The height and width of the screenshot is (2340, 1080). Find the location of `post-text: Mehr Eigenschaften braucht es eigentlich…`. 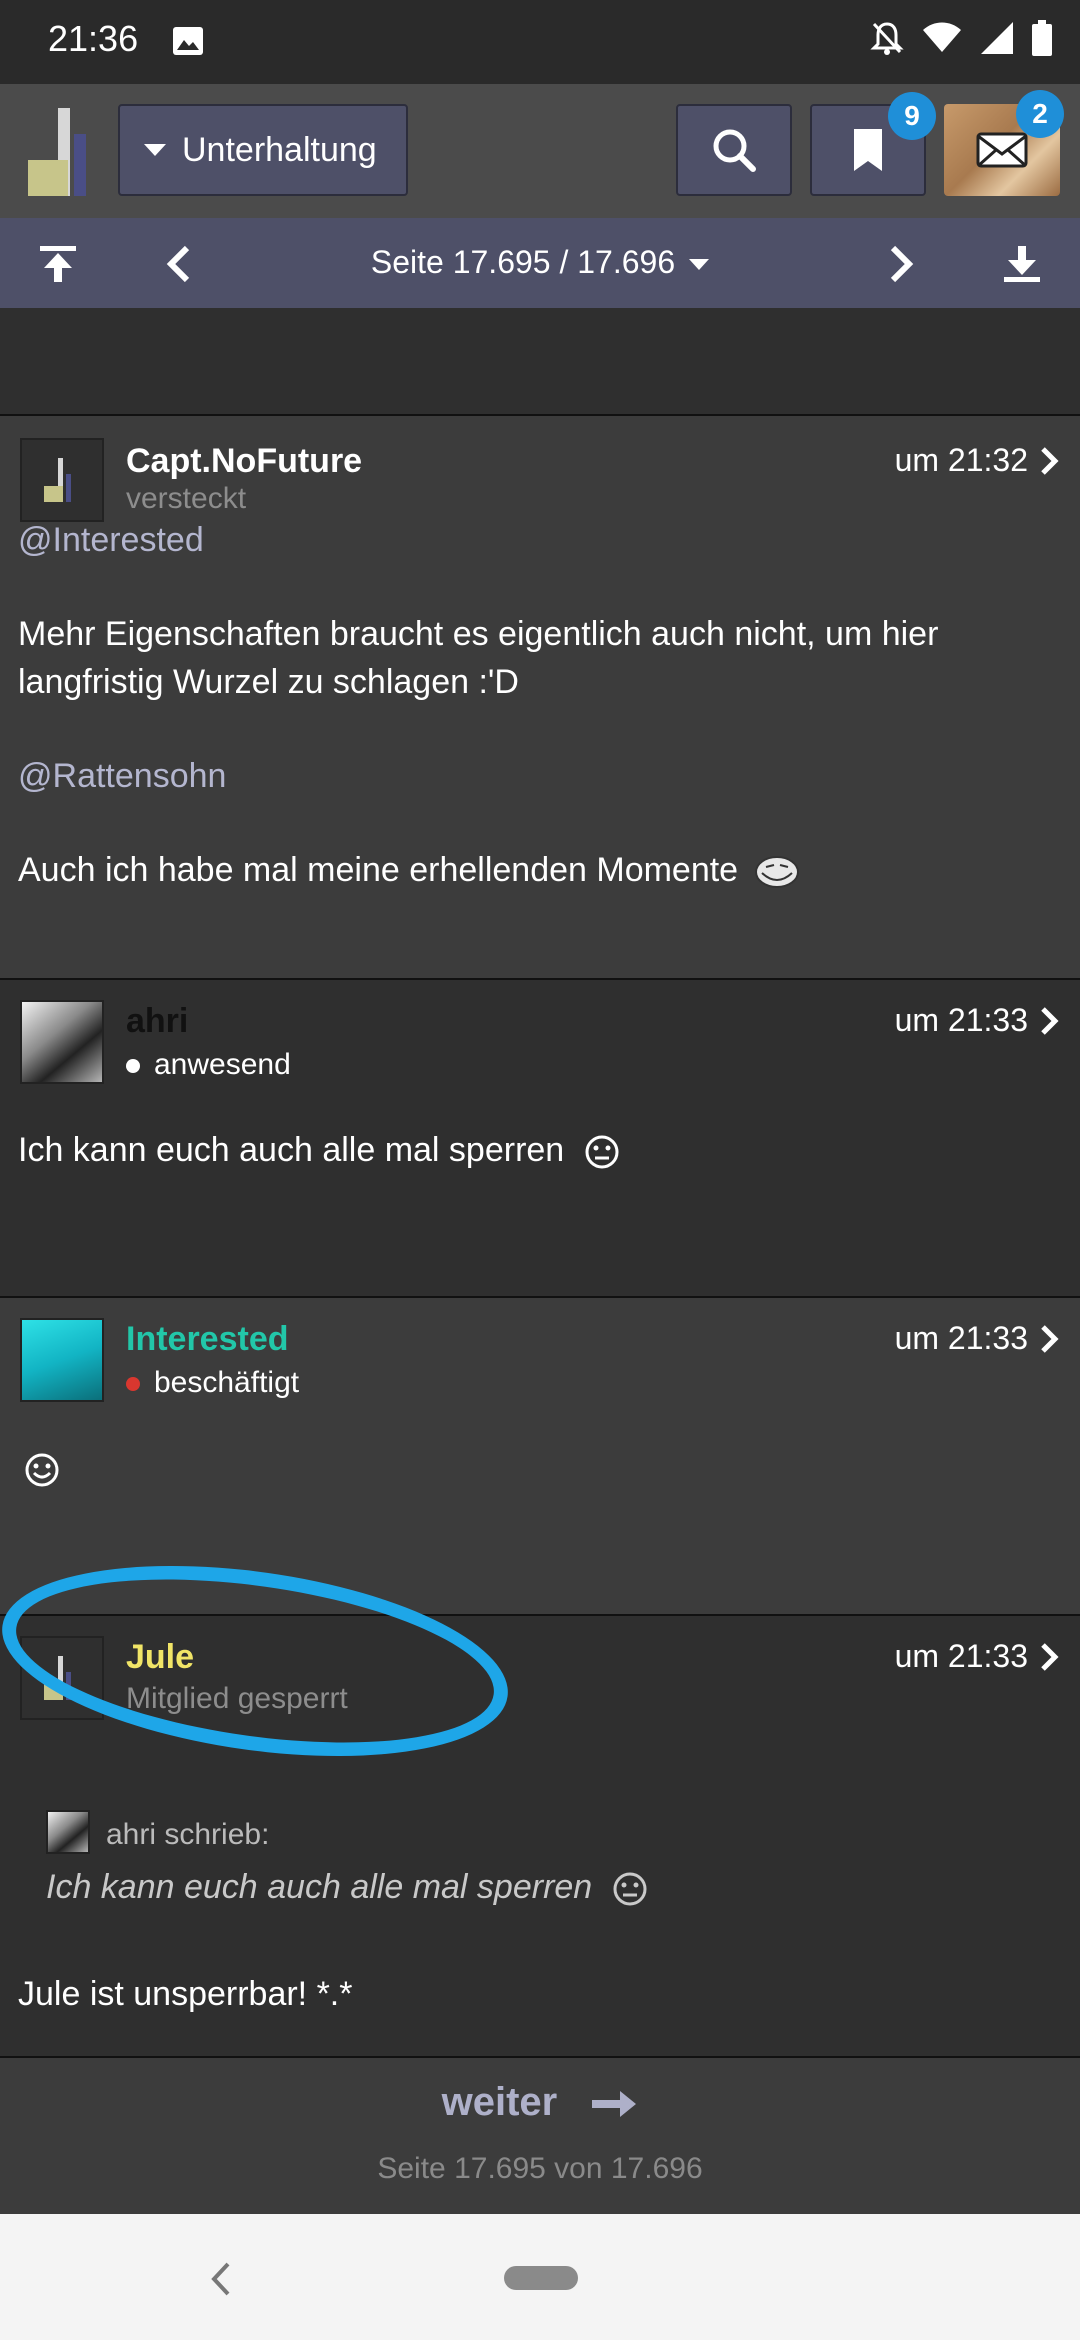

post-text: Mehr Eigenschaften braucht es eigentlich… is located at coordinates (478, 658).